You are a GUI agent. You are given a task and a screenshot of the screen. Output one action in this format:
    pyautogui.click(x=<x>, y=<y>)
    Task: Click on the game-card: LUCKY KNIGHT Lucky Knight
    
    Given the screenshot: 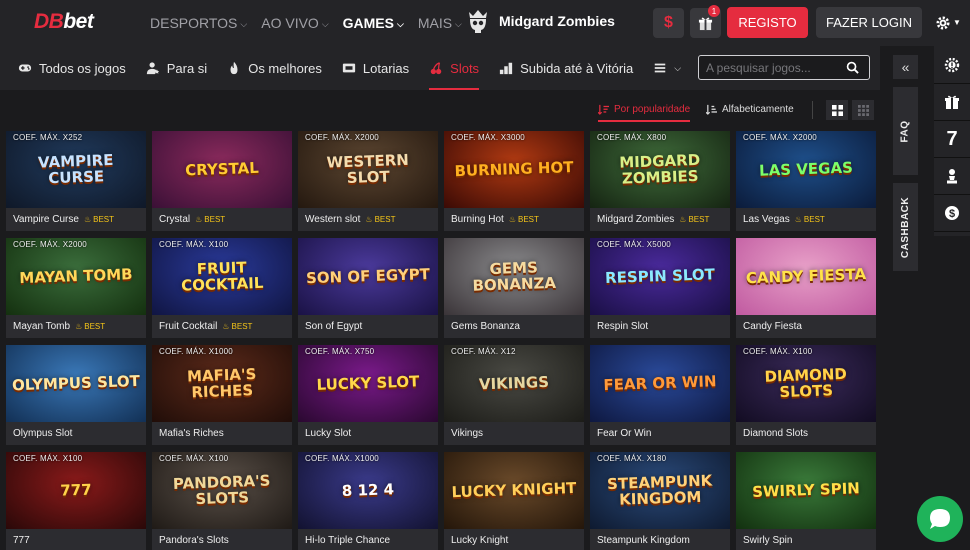 What is the action you would take?
    pyautogui.click(x=514, y=501)
    